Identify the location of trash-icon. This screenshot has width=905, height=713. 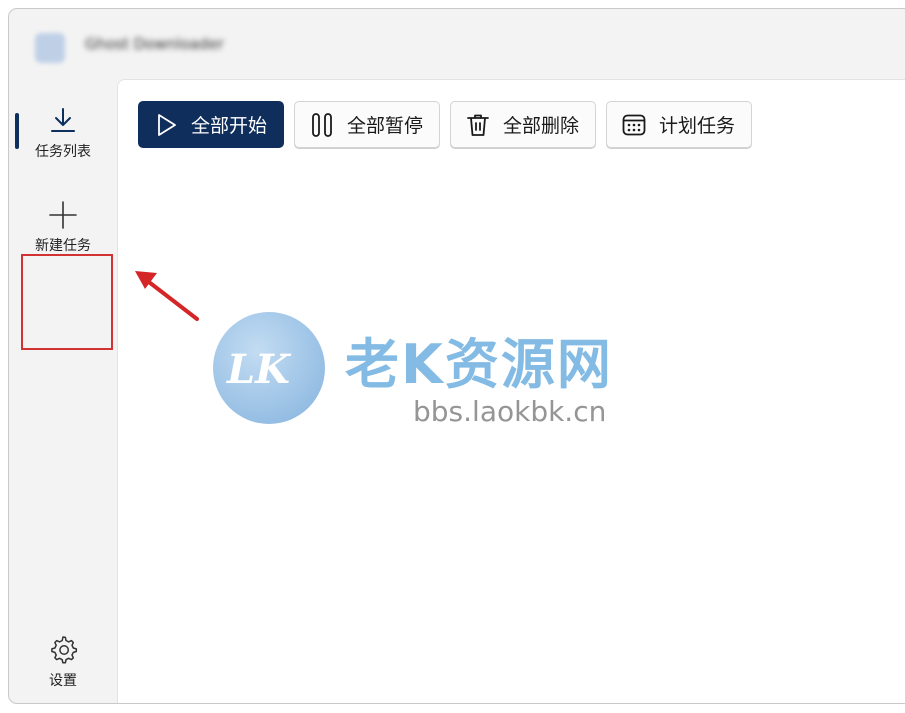
(478, 125).